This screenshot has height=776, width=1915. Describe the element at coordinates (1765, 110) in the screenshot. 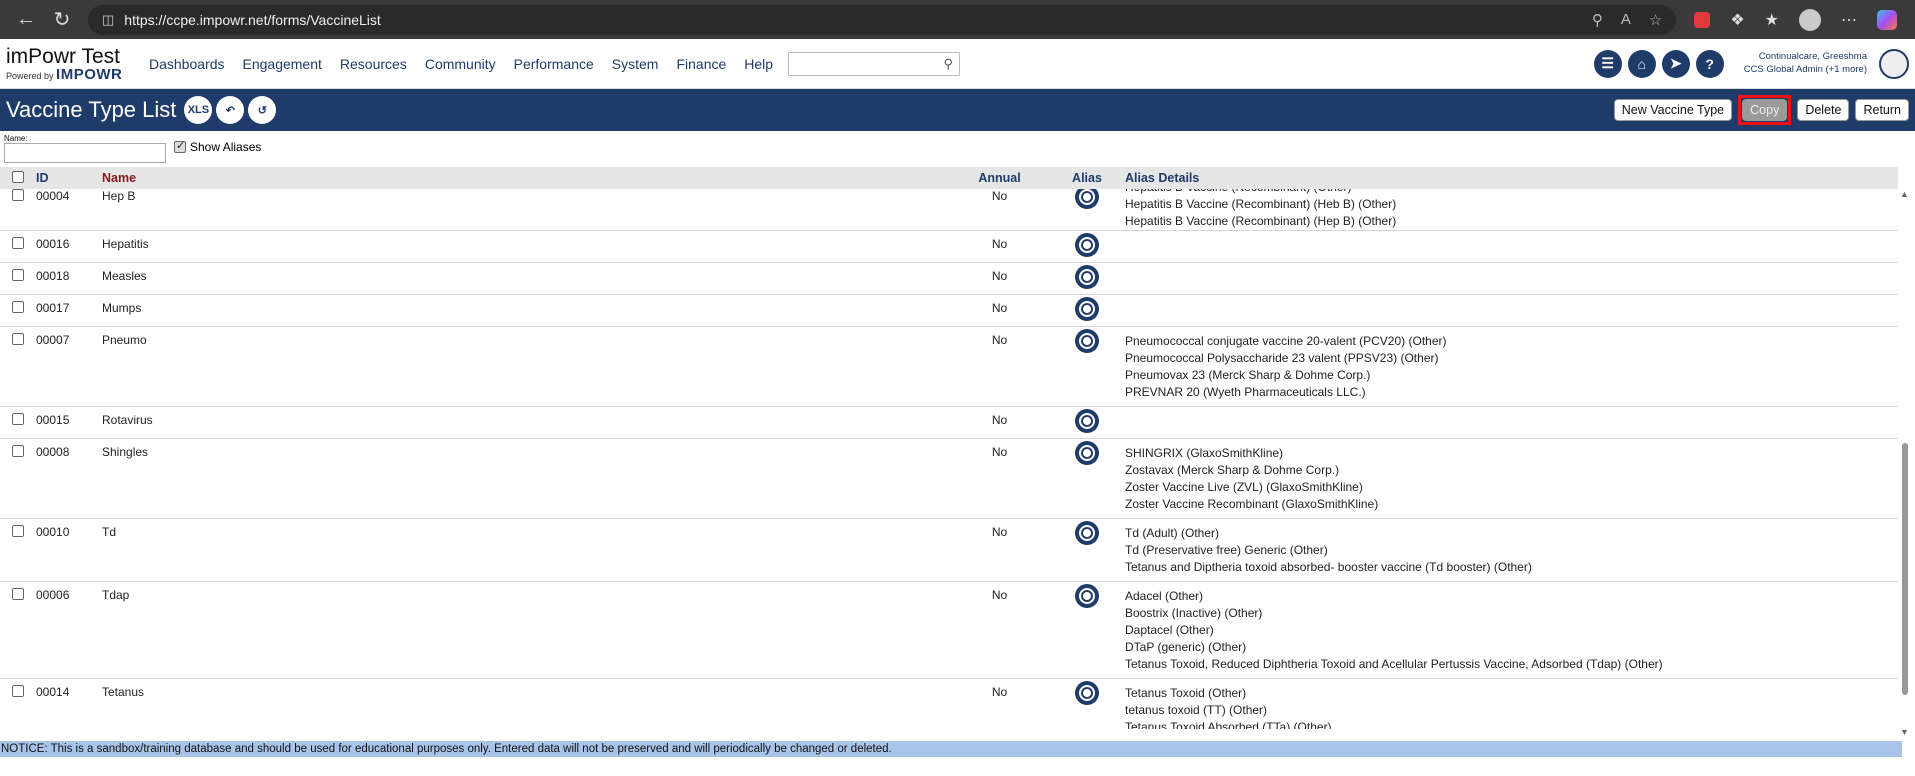

I see `copy-button: Copy` at that location.